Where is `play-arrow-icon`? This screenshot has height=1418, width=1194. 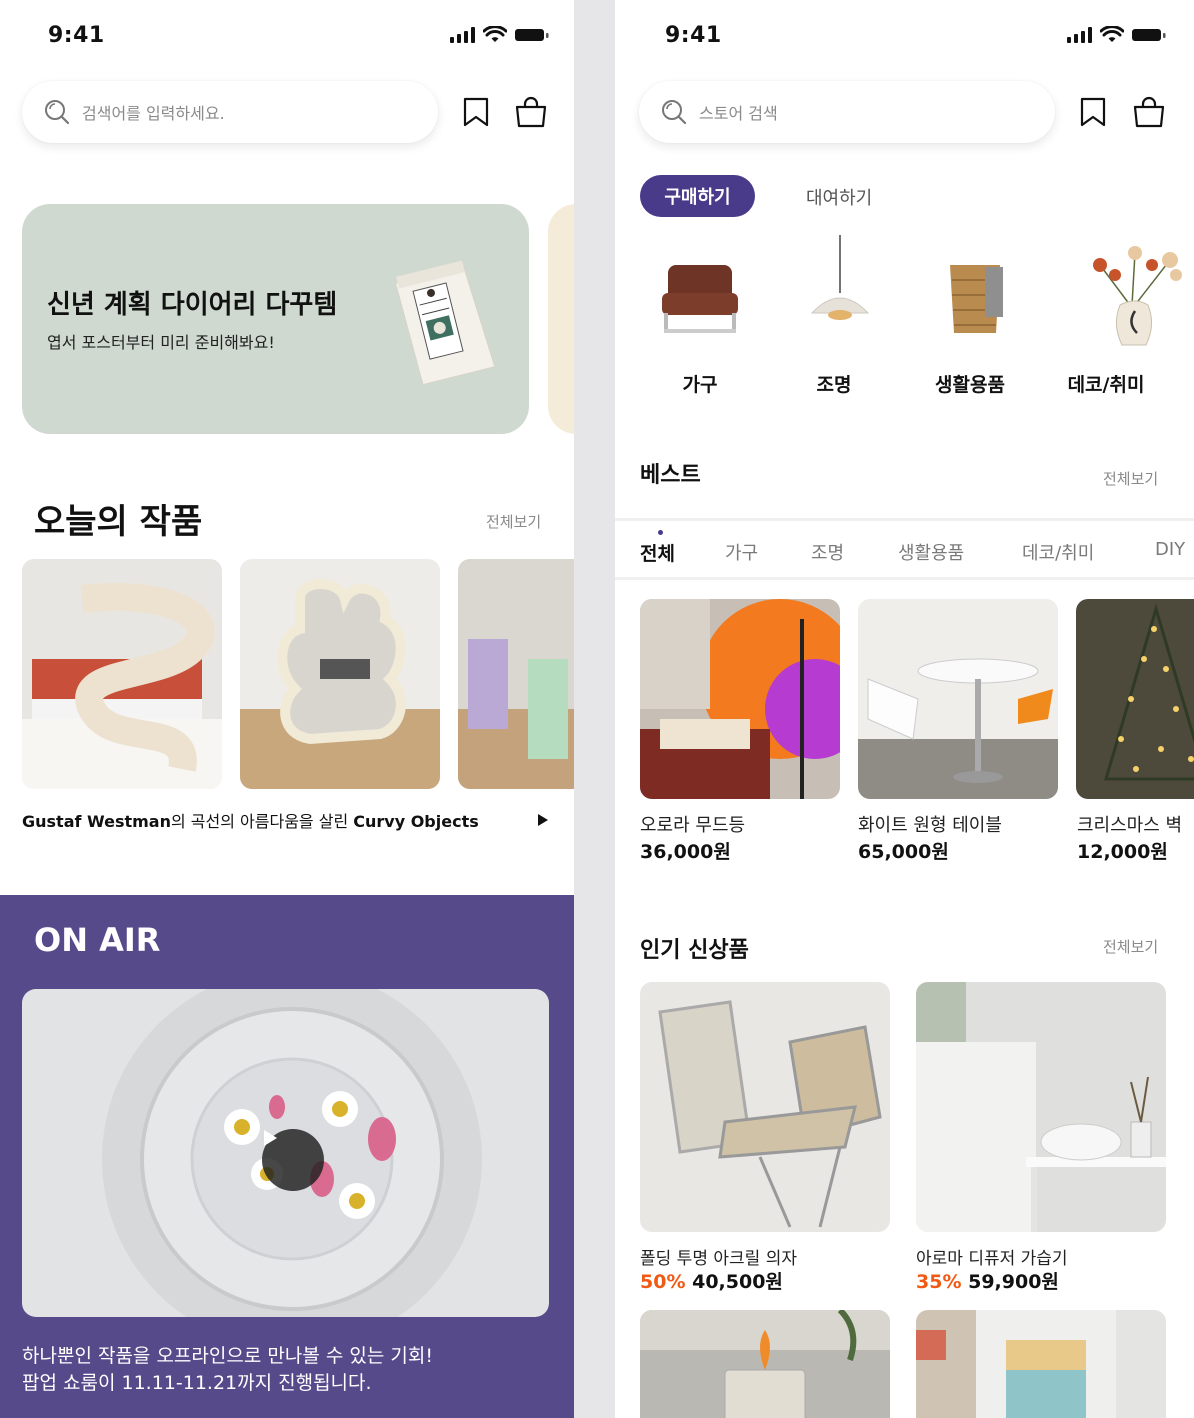 play-arrow-icon is located at coordinates (543, 820).